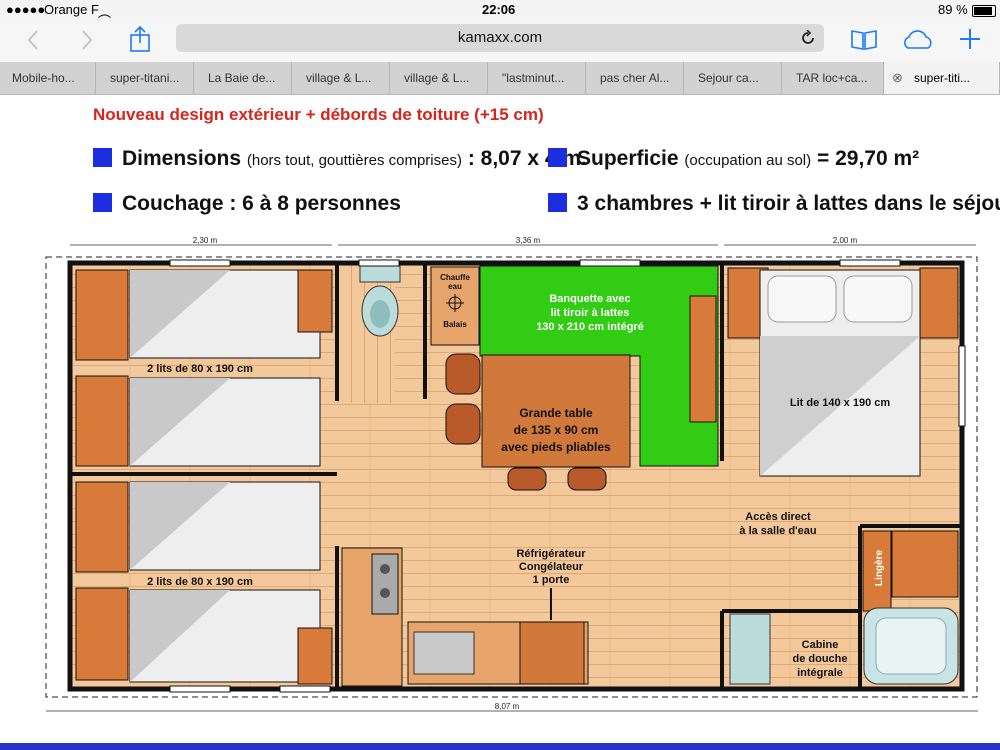 The width and height of the screenshot is (1000, 750). Describe the element at coordinates (455, 286) in the screenshot. I see `eau-label: eau` at that location.